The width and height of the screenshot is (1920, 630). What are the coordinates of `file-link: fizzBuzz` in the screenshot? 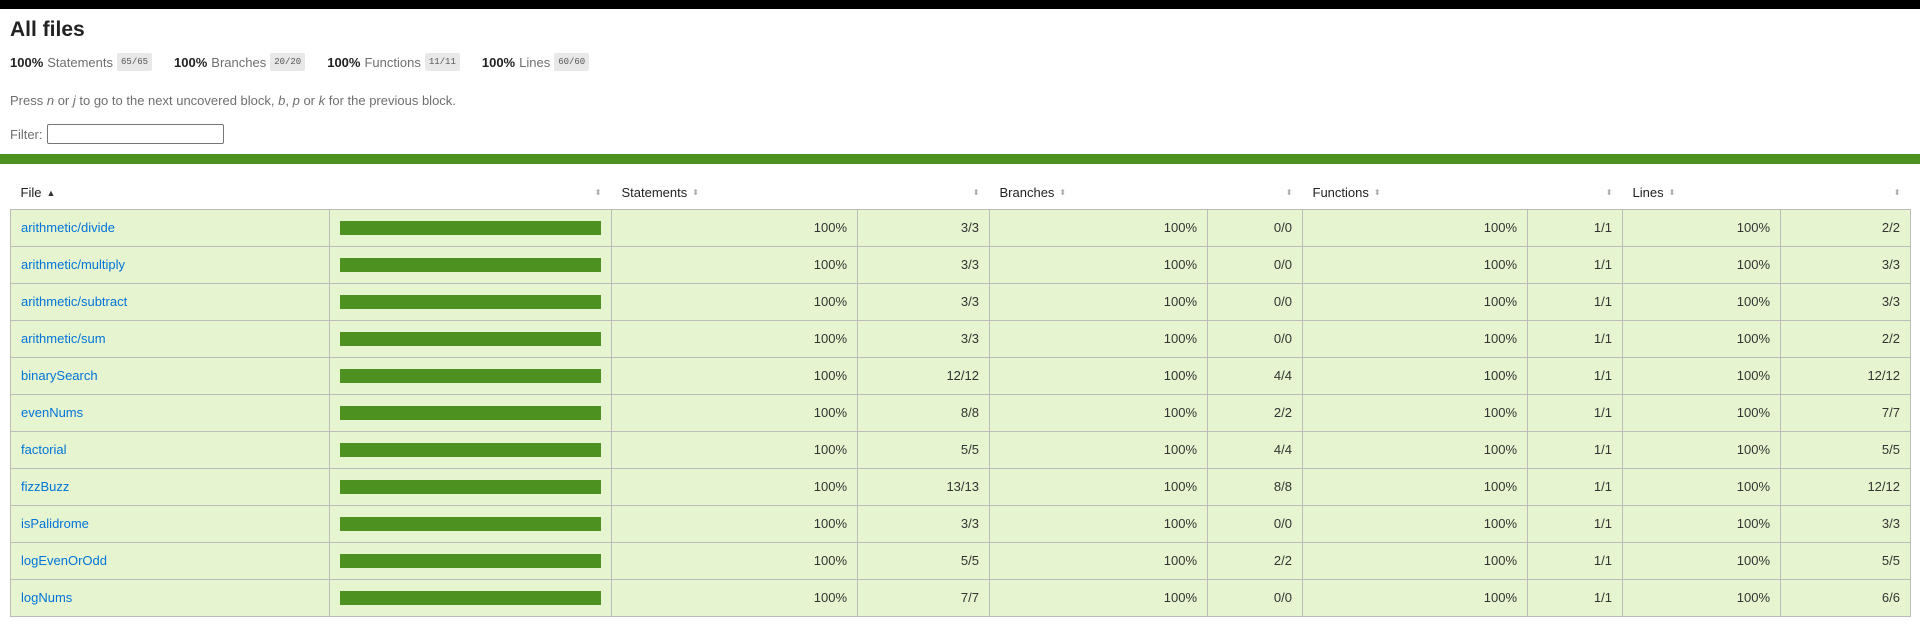 It's located at (45, 486).